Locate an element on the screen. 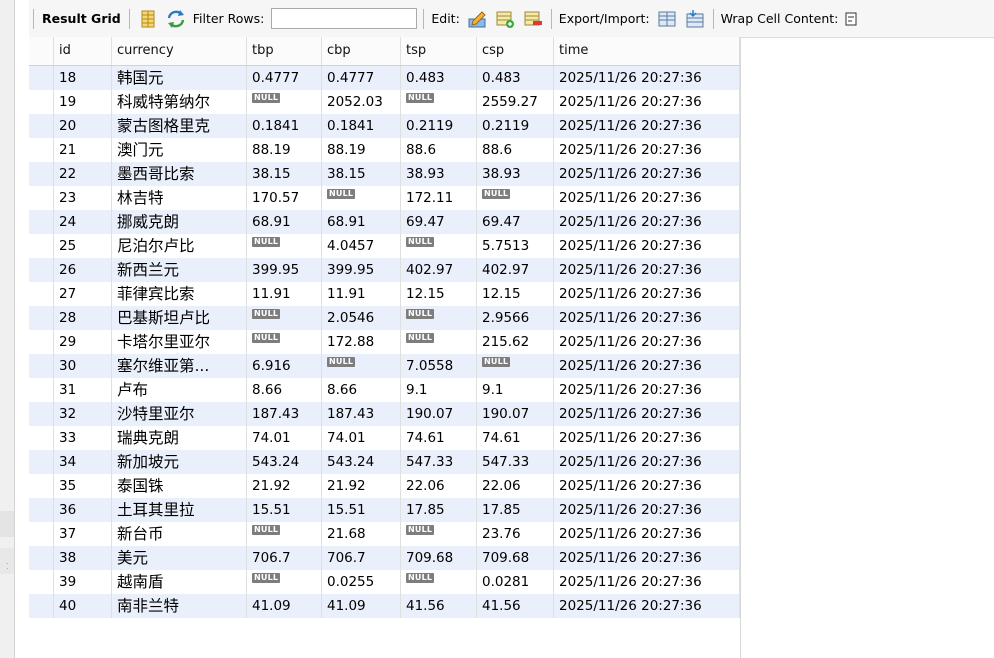 This screenshot has width=994, height=658. cell-csp: 190.07 is located at coordinates (515, 414).